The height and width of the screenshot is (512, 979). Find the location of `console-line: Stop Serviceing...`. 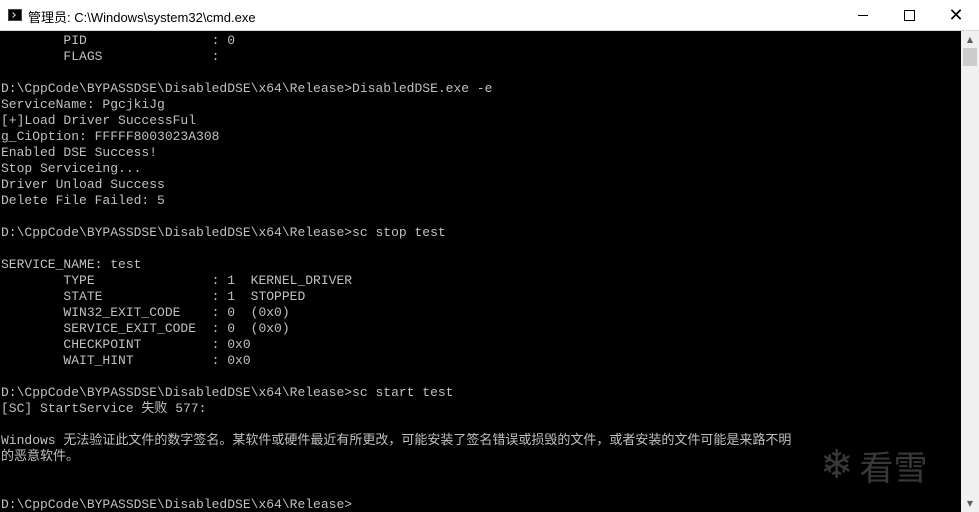

console-line: Stop Serviceing... is located at coordinates (71, 168).